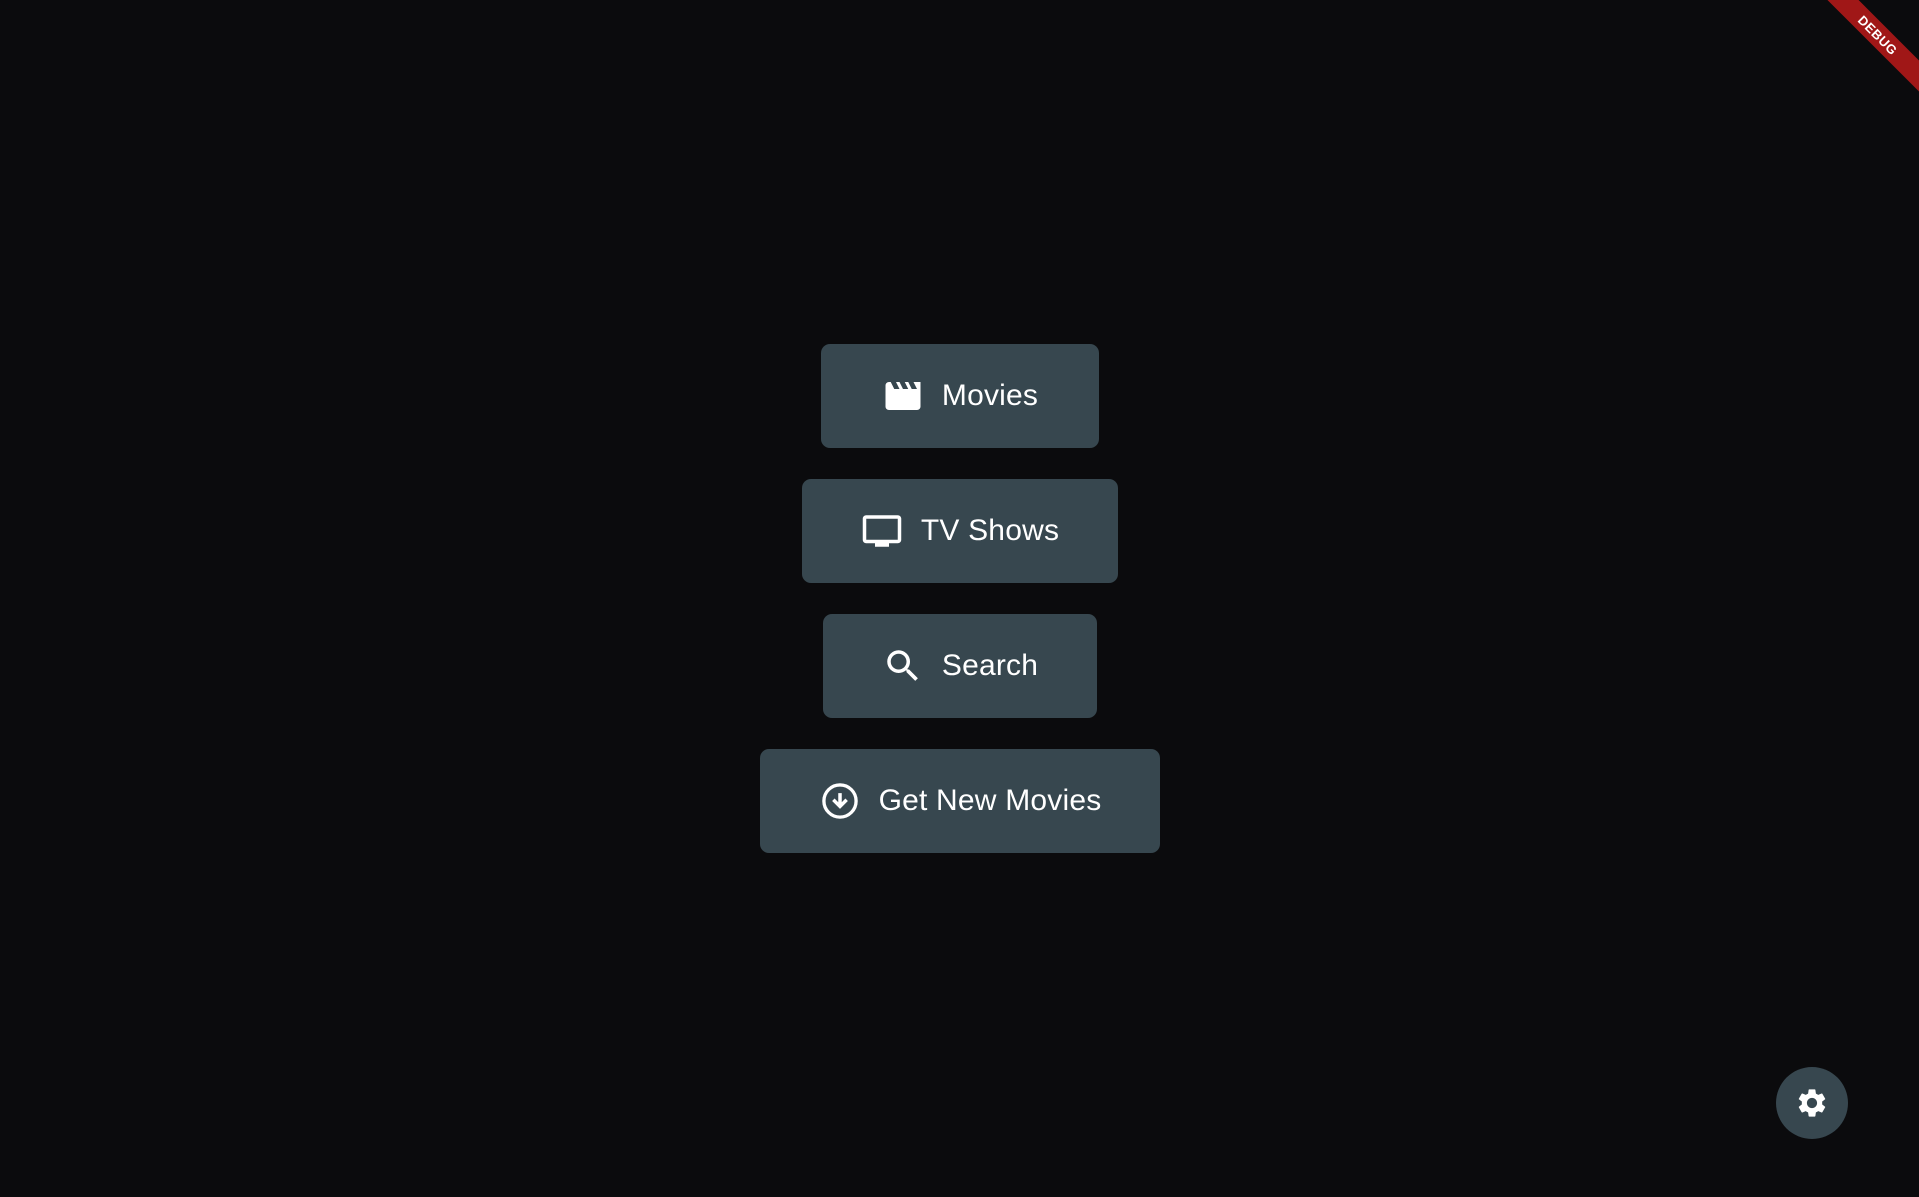 Image resolution: width=1919 pixels, height=1197 pixels. What do you see at coordinates (882, 531) in the screenshot?
I see `tv-monitor-icon` at bounding box center [882, 531].